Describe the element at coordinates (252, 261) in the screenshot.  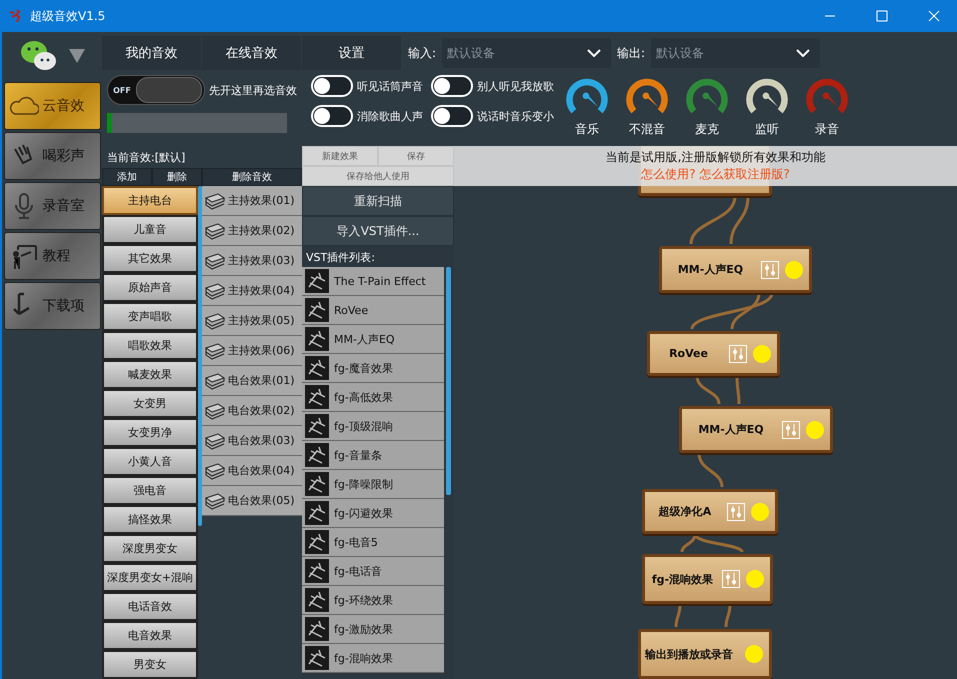
I see `effect-item: 主持效果(03)` at that location.